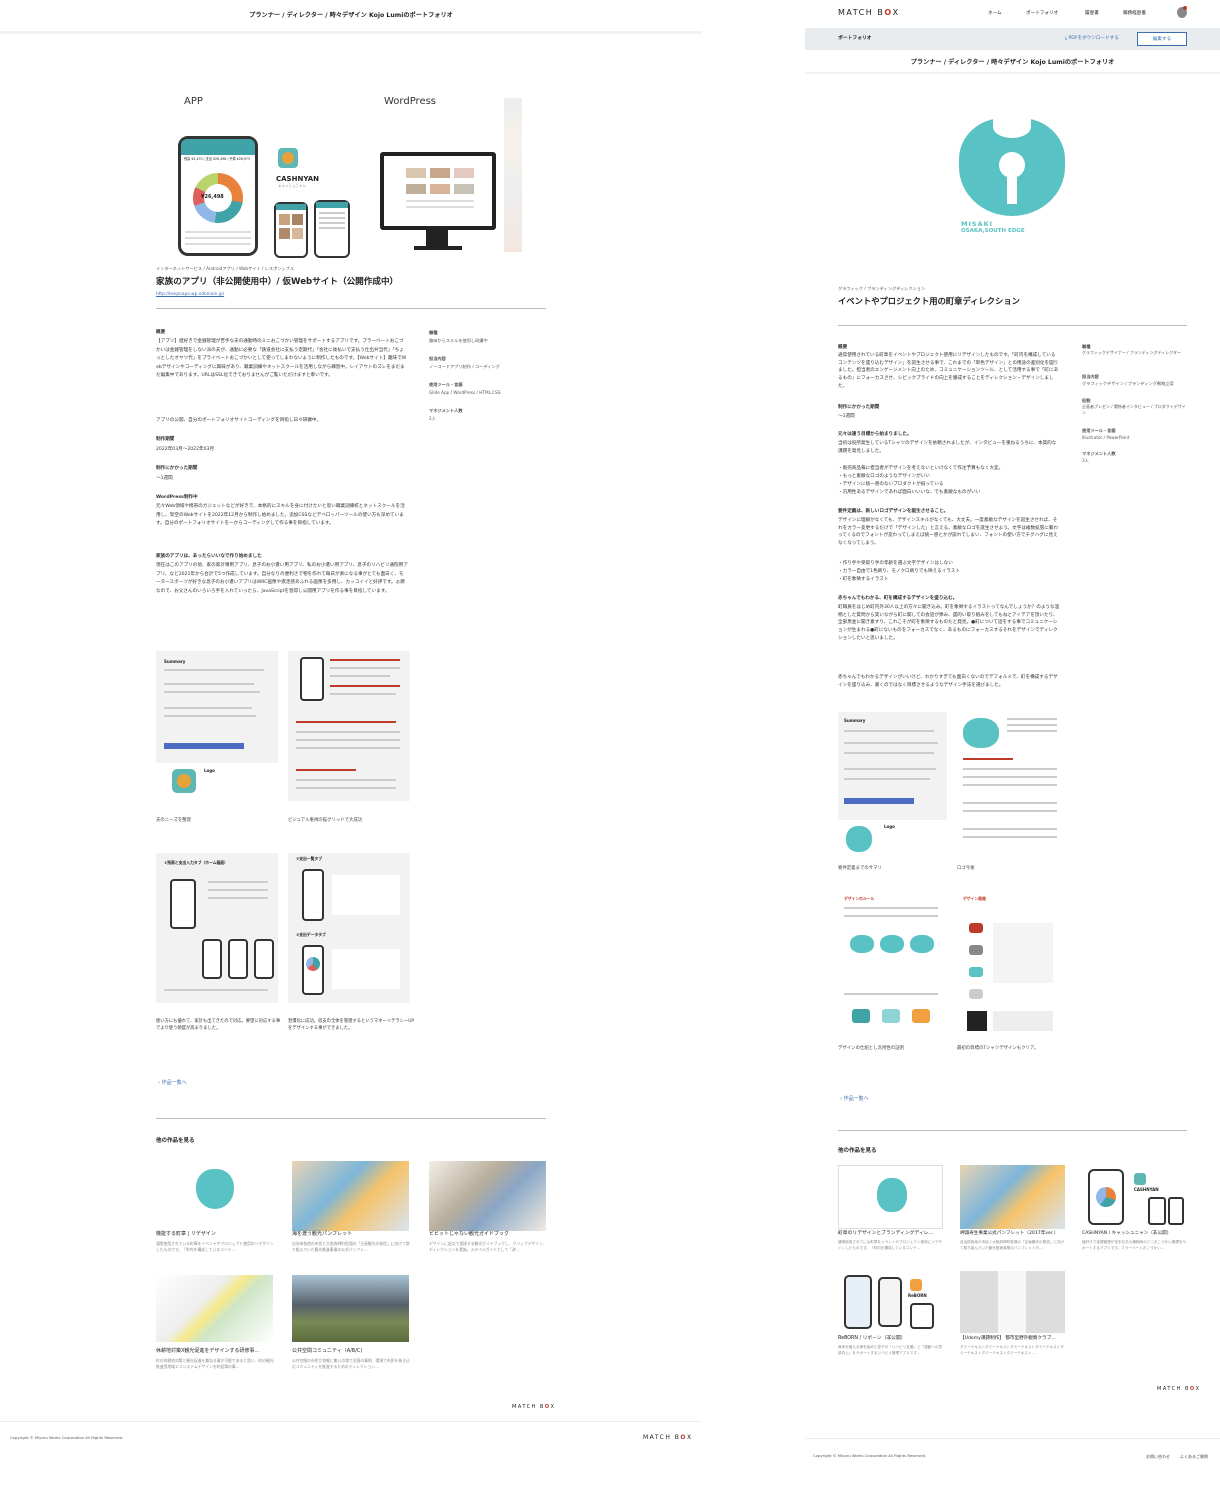  Describe the element at coordinates (1134, 14) in the screenshot. I see `nav-career: 職務経歴書` at that location.